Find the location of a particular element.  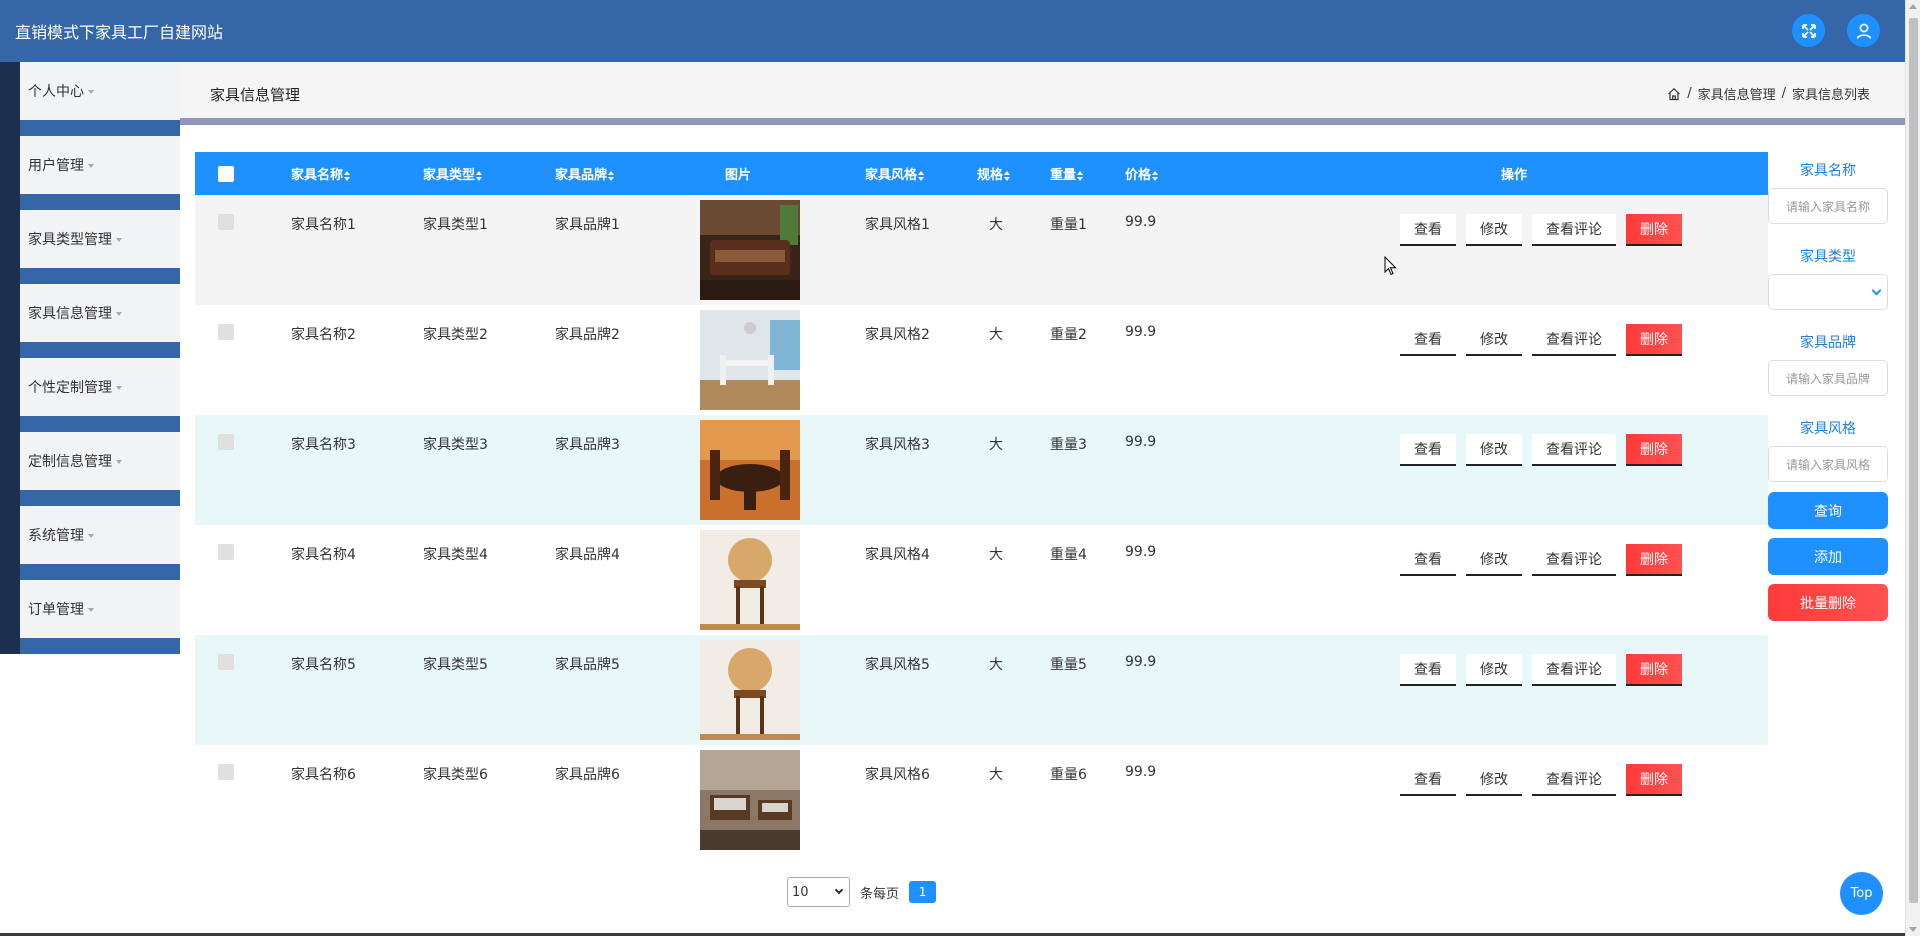

col-header-weight: 重量 is located at coordinates (1087, 173).